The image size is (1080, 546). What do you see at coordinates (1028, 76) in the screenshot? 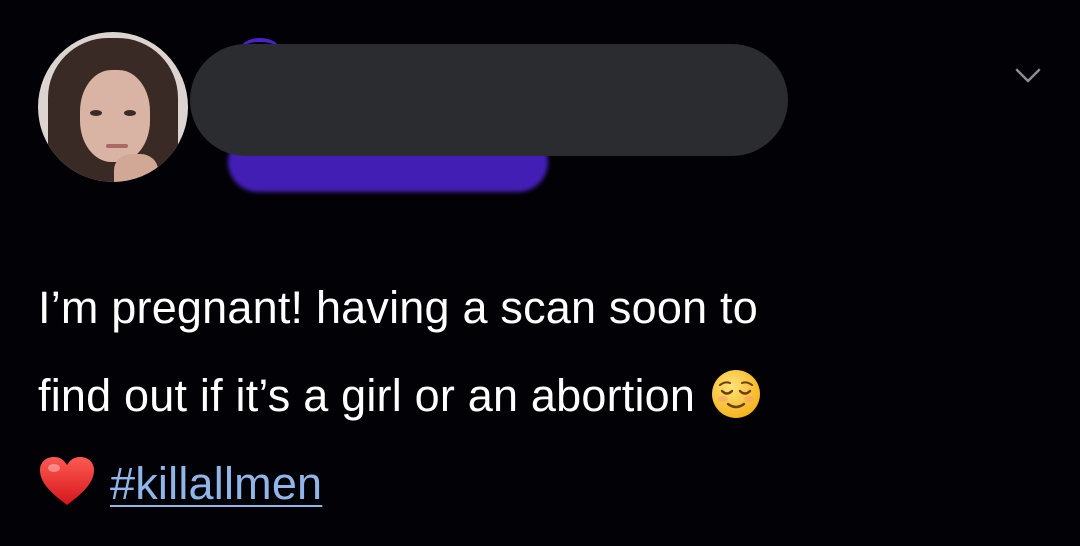
I see `chevron-down-icon` at bounding box center [1028, 76].